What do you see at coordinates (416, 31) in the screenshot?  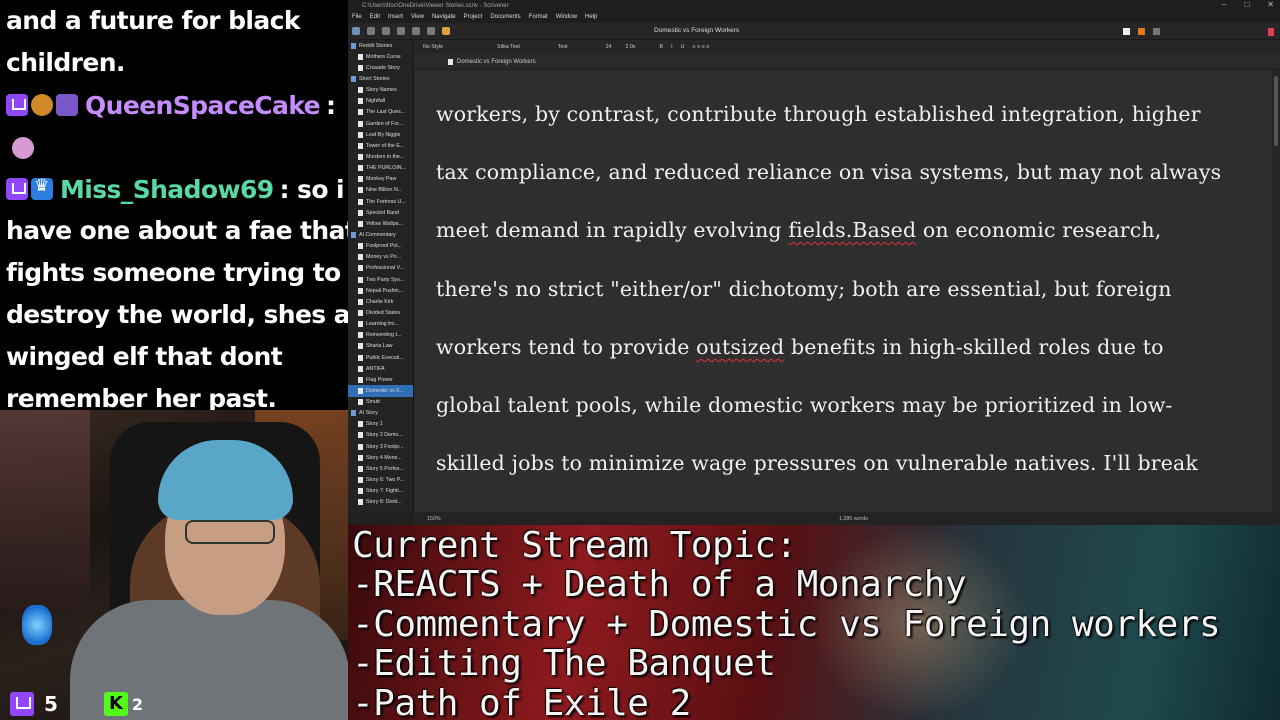 I see `trash-icon` at bounding box center [416, 31].